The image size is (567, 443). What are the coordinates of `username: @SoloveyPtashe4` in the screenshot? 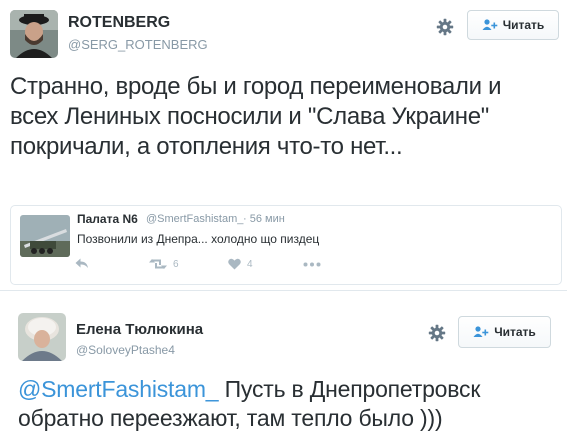 It's located at (125, 350).